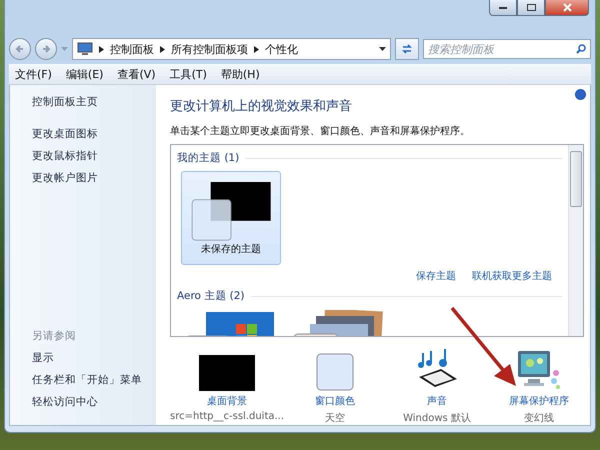  Describe the element at coordinates (240, 74) in the screenshot. I see `menu-item: 帮助(H)` at that location.